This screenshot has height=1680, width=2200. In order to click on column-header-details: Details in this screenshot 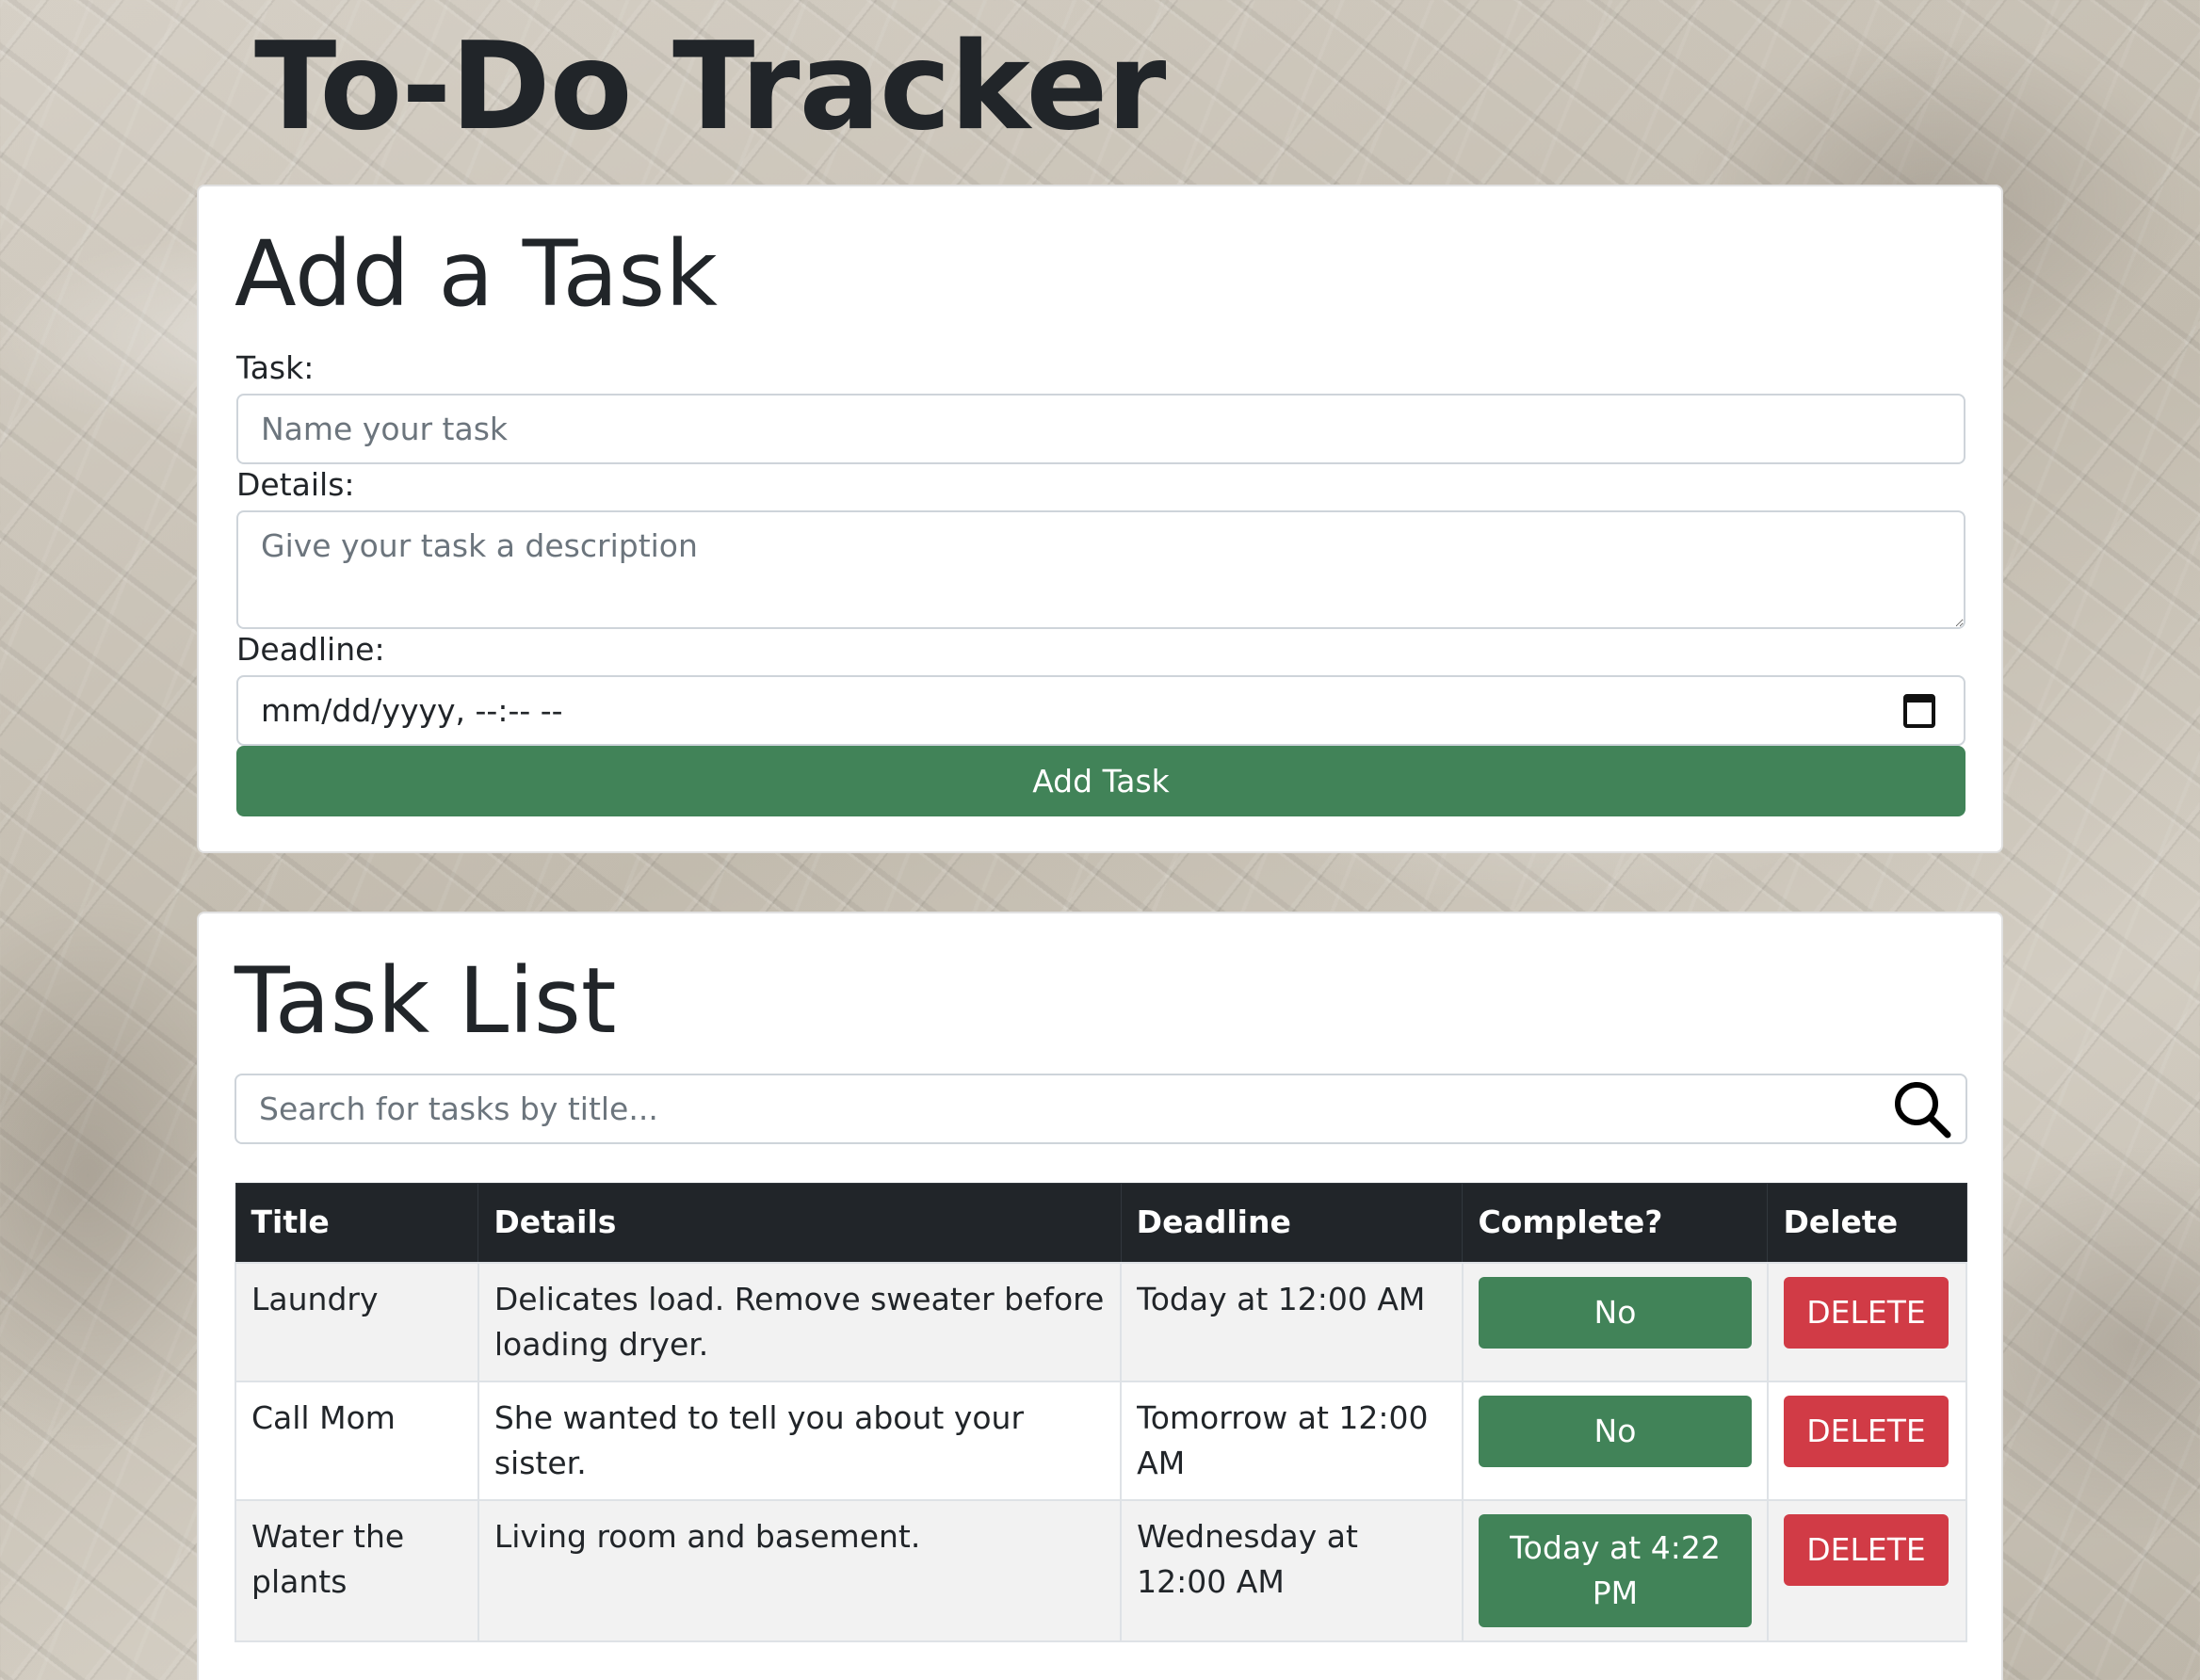, I will do `click(799, 1223)`.